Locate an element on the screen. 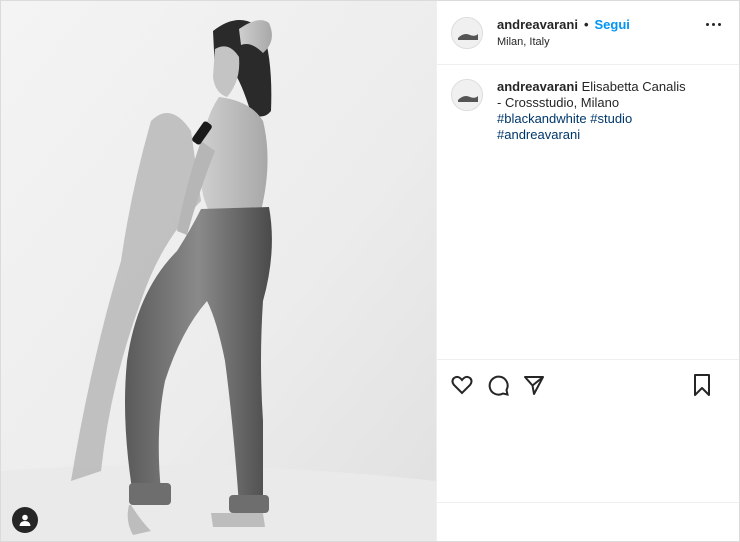 The height and width of the screenshot is (542, 740). caption-username: andreavarani is located at coordinates (537, 86).